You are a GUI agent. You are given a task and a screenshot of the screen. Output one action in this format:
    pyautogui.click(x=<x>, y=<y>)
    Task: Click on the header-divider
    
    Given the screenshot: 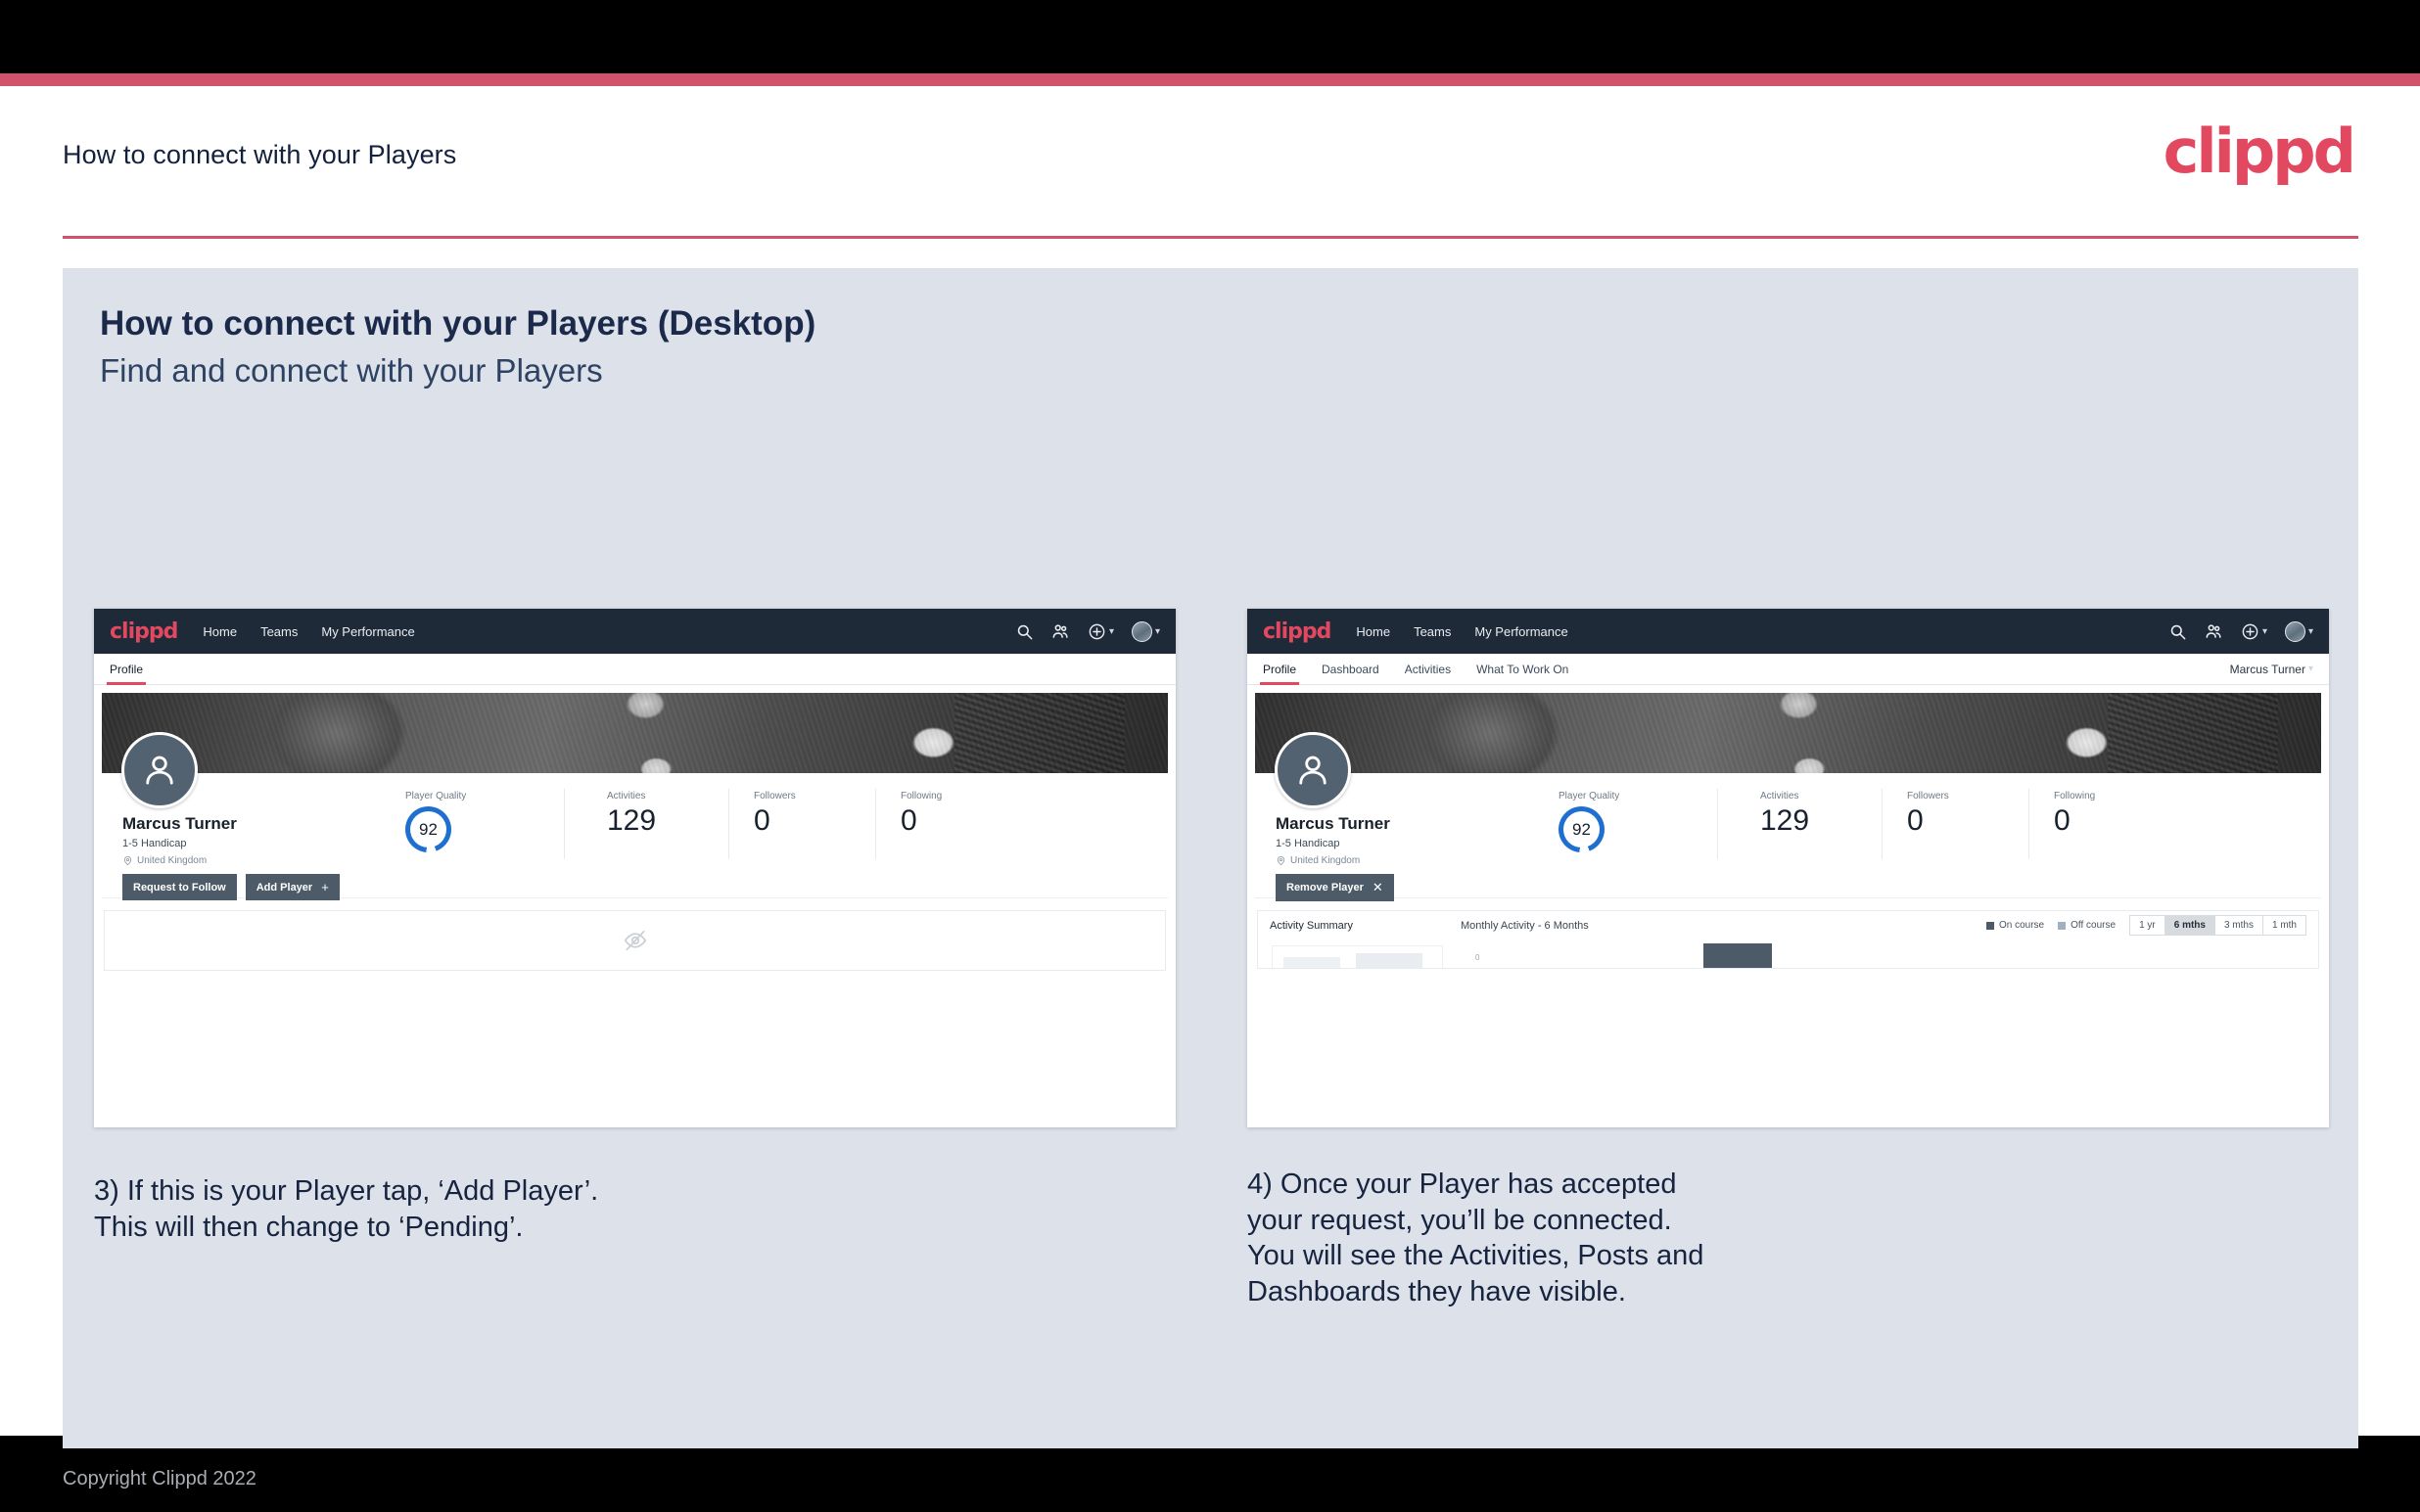 What is the action you would take?
    pyautogui.click(x=1210, y=237)
    